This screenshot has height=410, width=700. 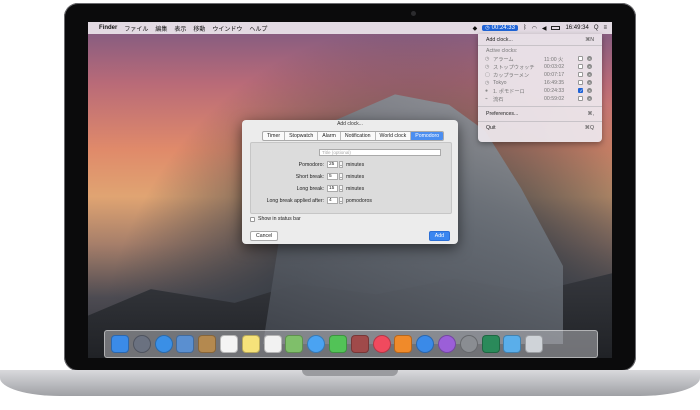 What do you see at coordinates (264, 236) in the screenshot?
I see `cancel-button: Cancel` at bounding box center [264, 236].